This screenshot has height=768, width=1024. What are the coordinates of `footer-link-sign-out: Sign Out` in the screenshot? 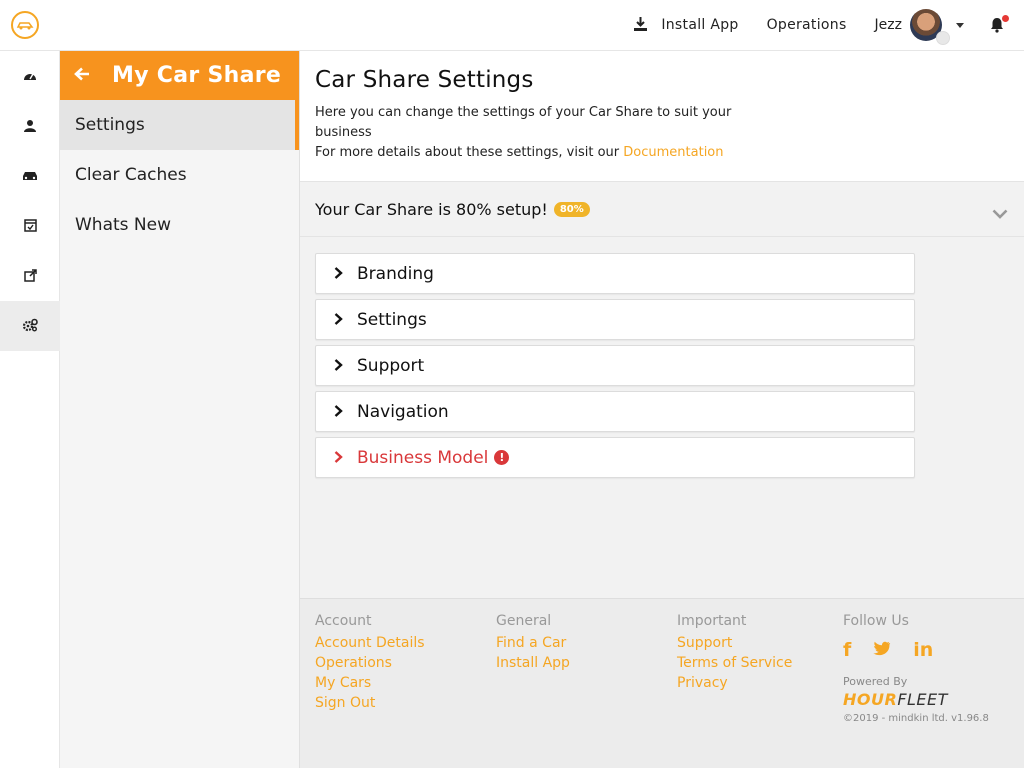 It's located at (370, 703).